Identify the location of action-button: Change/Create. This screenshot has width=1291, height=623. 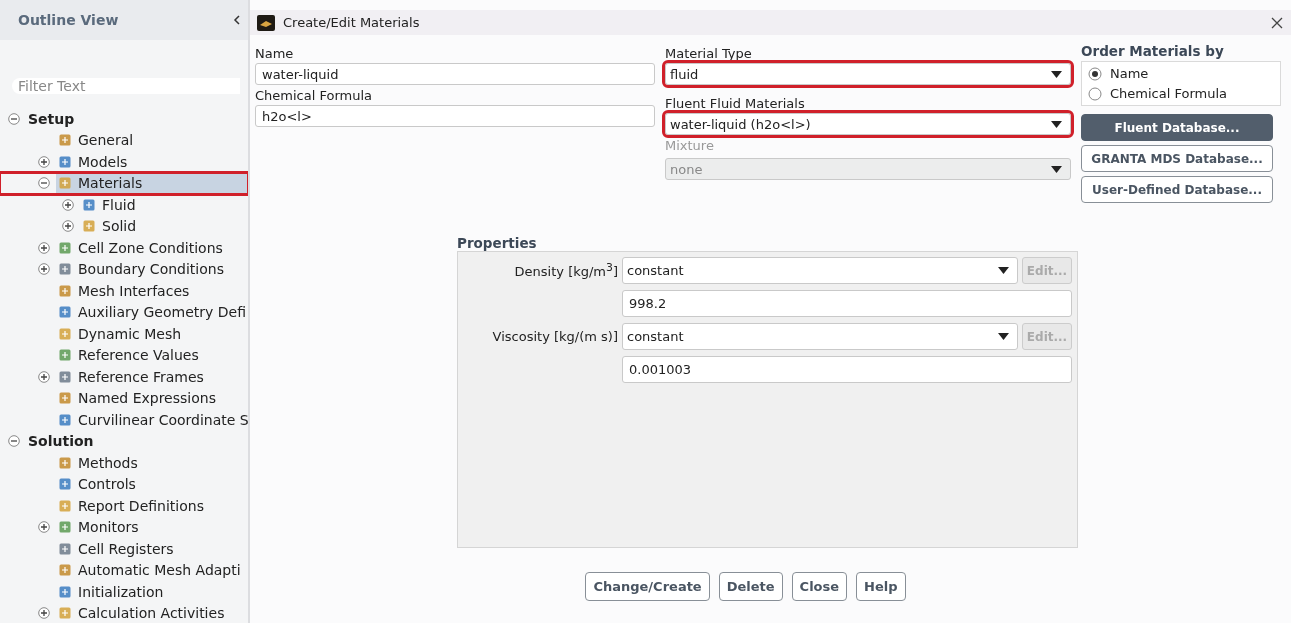
(647, 586).